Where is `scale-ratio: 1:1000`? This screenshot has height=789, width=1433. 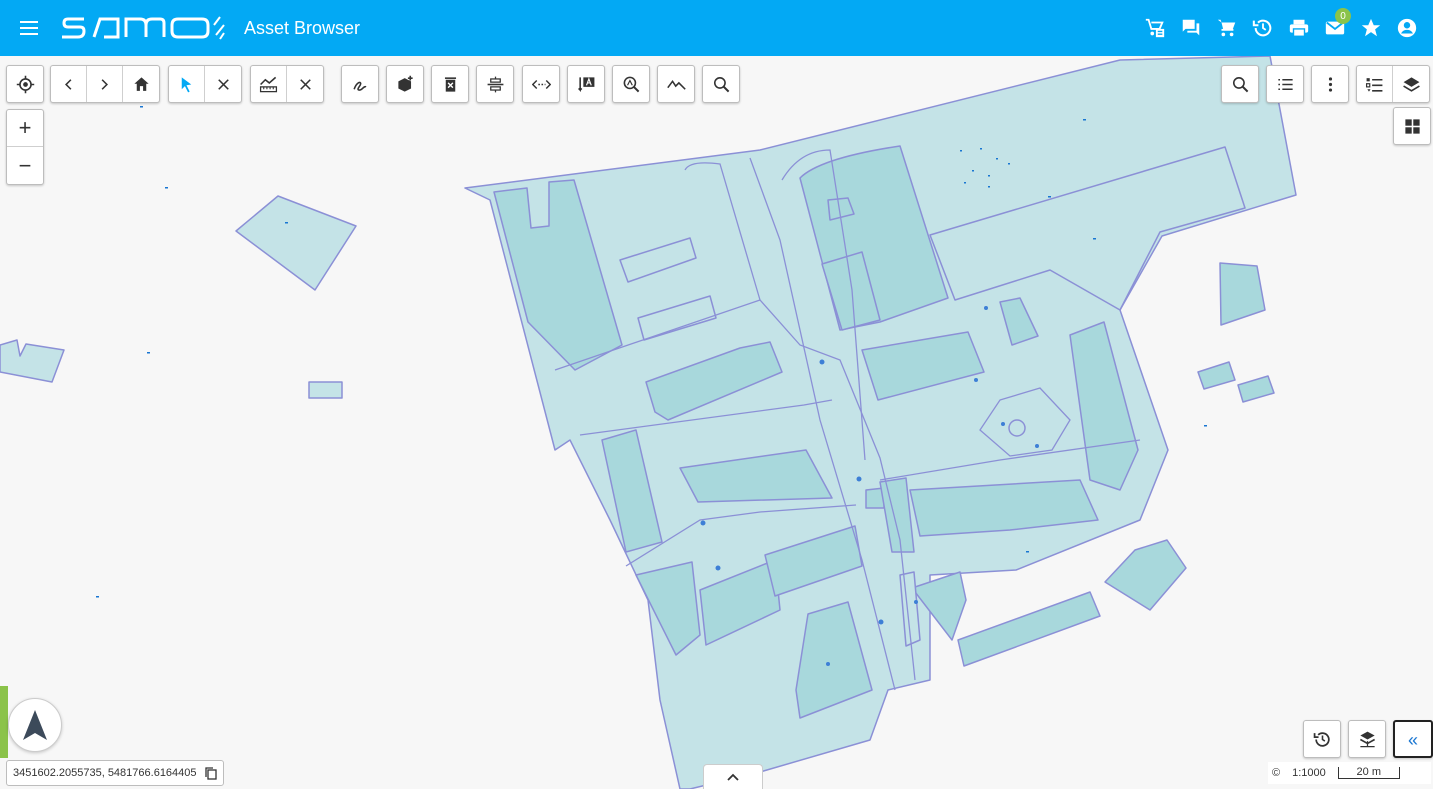 scale-ratio: 1:1000 is located at coordinates (1309, 773).